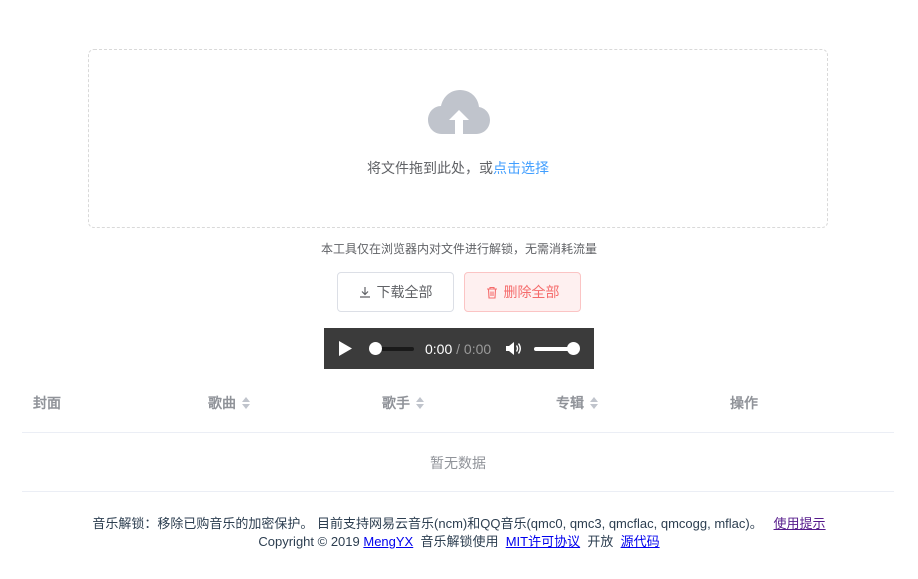 This screenshot has width=918, height=579. What do you see at coordinates (458, 406) in the screenshot?
I see `table-header: 封面 歌曲 歌手 专辑 操作` at bounding box center [458, 406].